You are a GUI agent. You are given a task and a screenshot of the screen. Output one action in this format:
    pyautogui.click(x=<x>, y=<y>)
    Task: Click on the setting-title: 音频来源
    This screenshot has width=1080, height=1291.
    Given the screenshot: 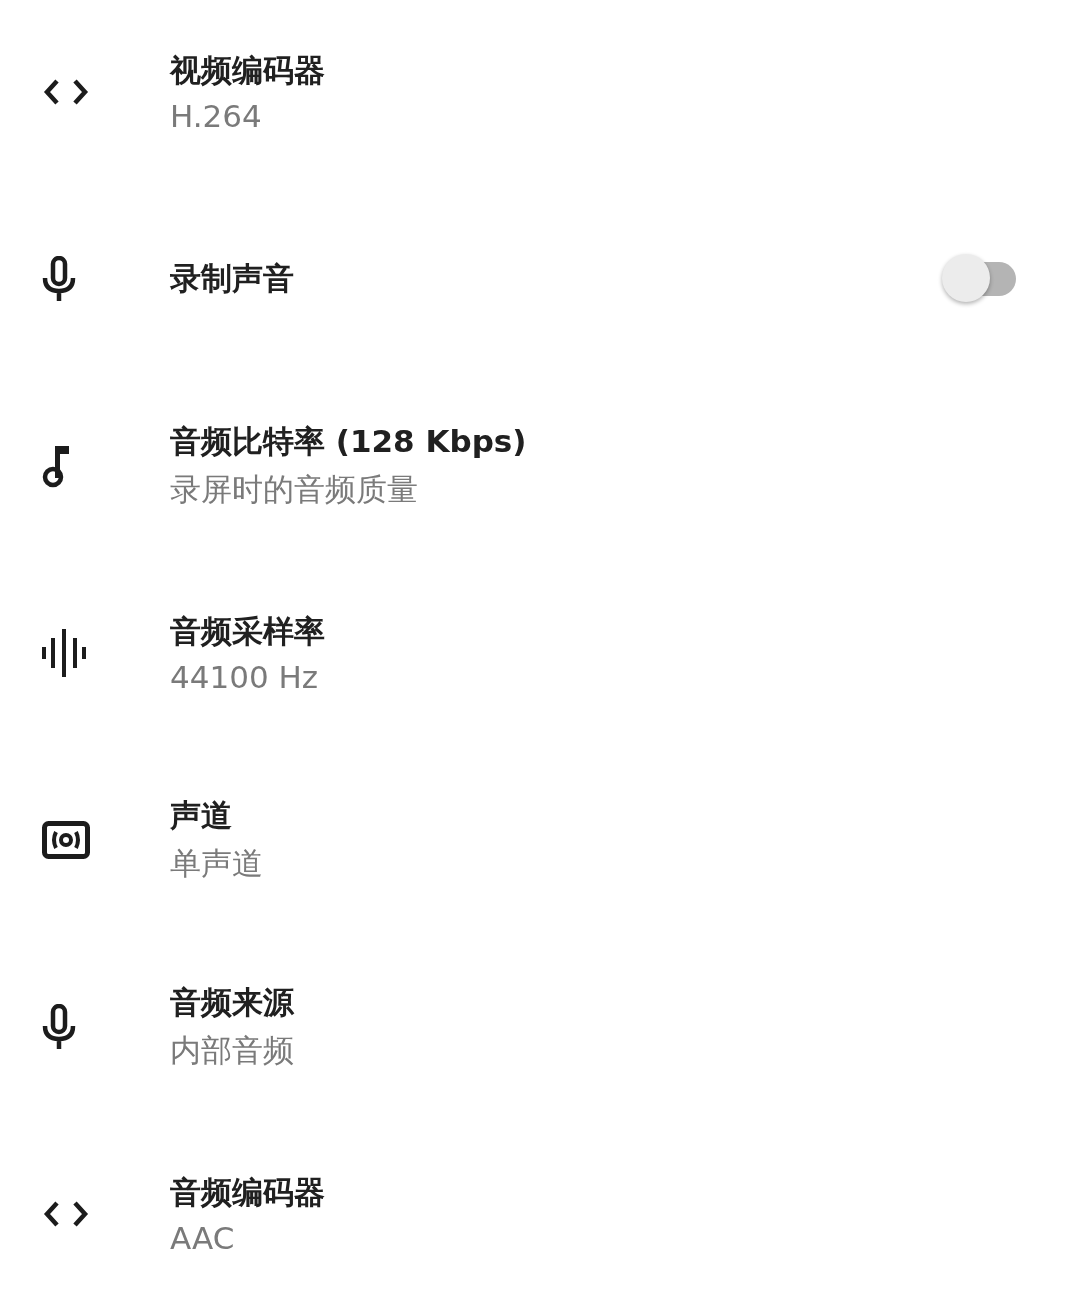 What is the action you would take?
    pyautogui.click(x=232, y=1002)
    